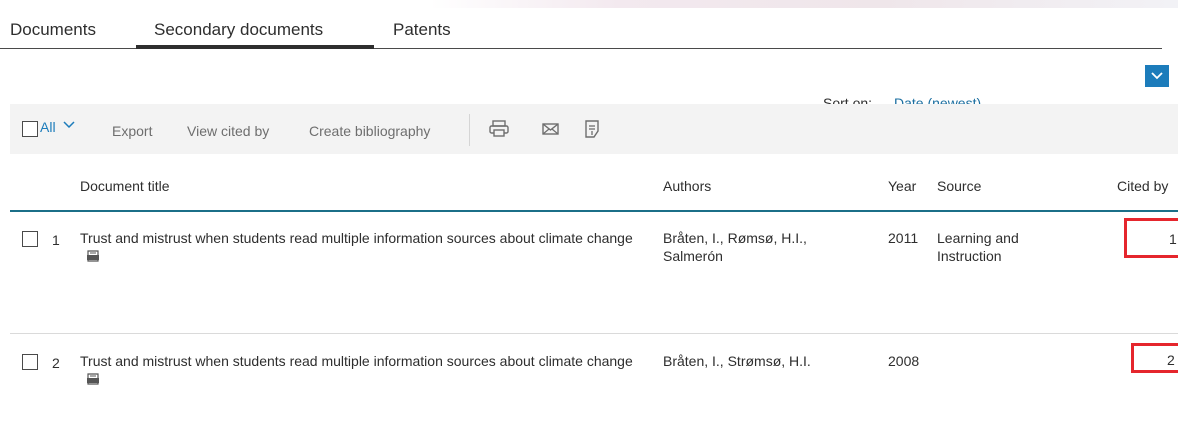 This screenshot has height=434, width=1178. What do you see at coordinates (56, 363) in the screenshot?
I see `row-number: 2` at bounding box center [56, 363].